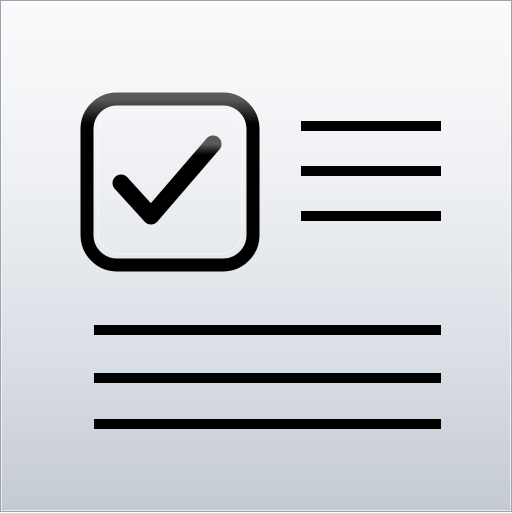 The image size is (512, 513). Describe the element at coordinates (167, 180) in the screenshot. I see `checkmark-icon` at that location.